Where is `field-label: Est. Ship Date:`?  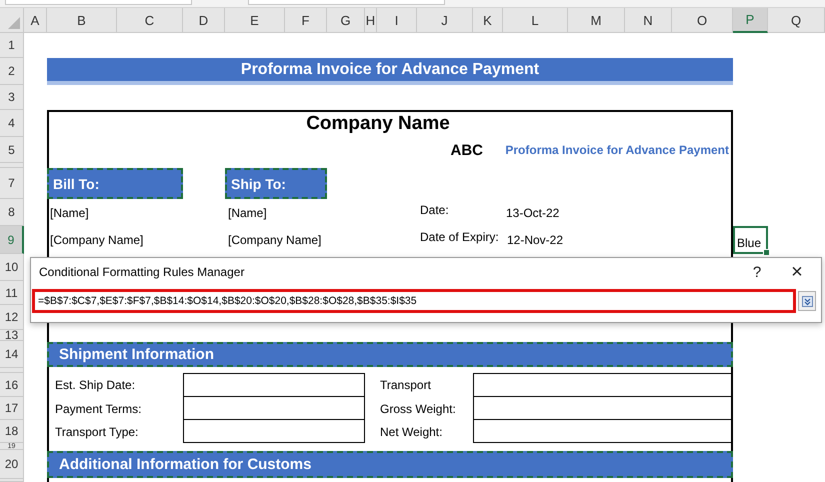
field-label: Est. Ship Date: is located at coordinates (95, 385).